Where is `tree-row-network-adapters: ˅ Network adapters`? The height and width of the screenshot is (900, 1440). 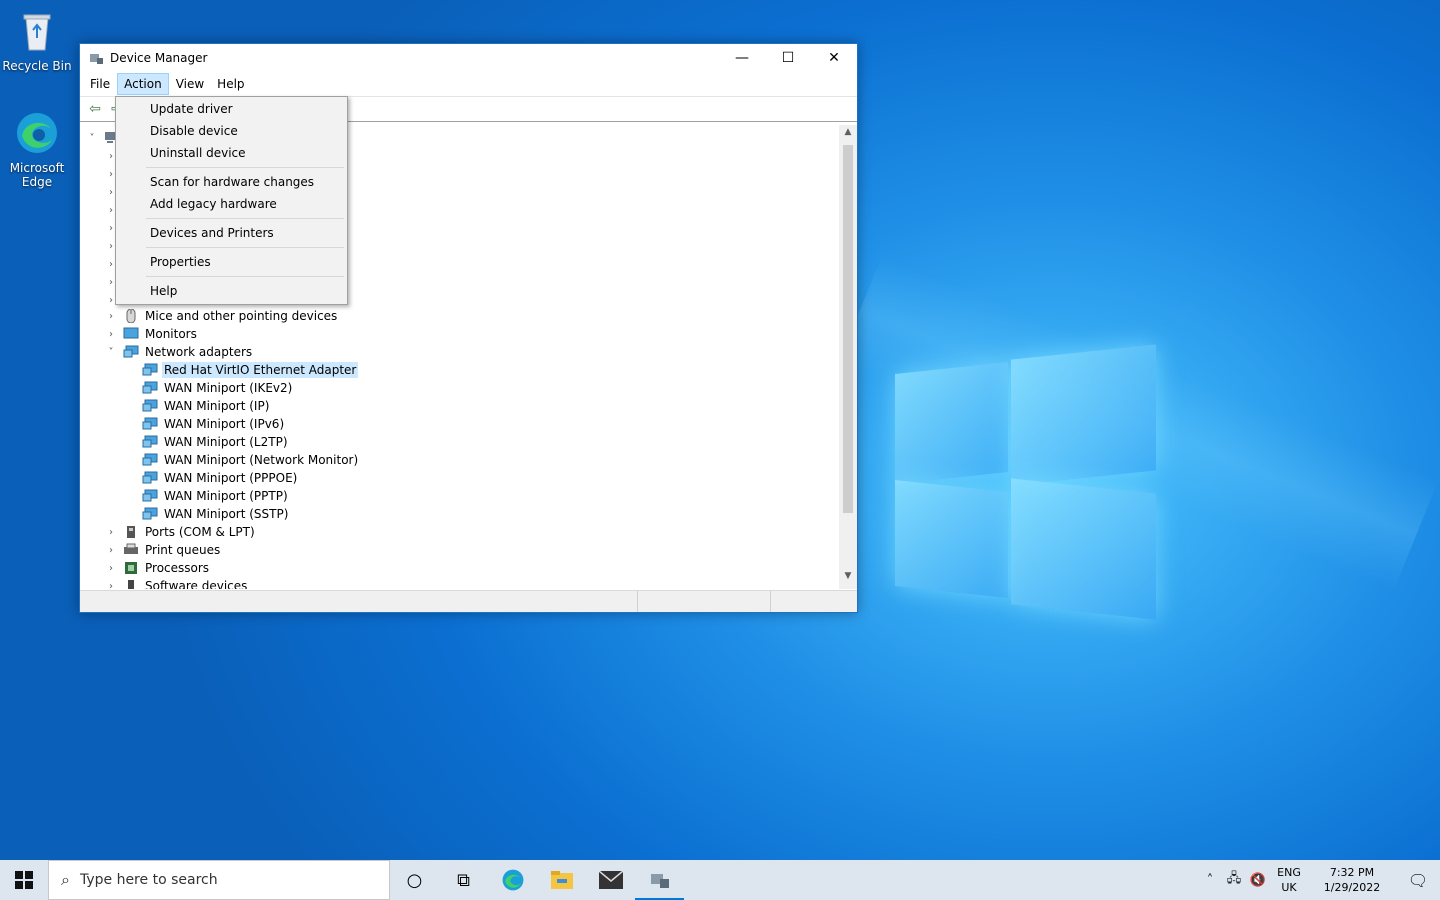
tree-row-network-adapters: ˅ Network adapters is located at coordinates (179, 352).